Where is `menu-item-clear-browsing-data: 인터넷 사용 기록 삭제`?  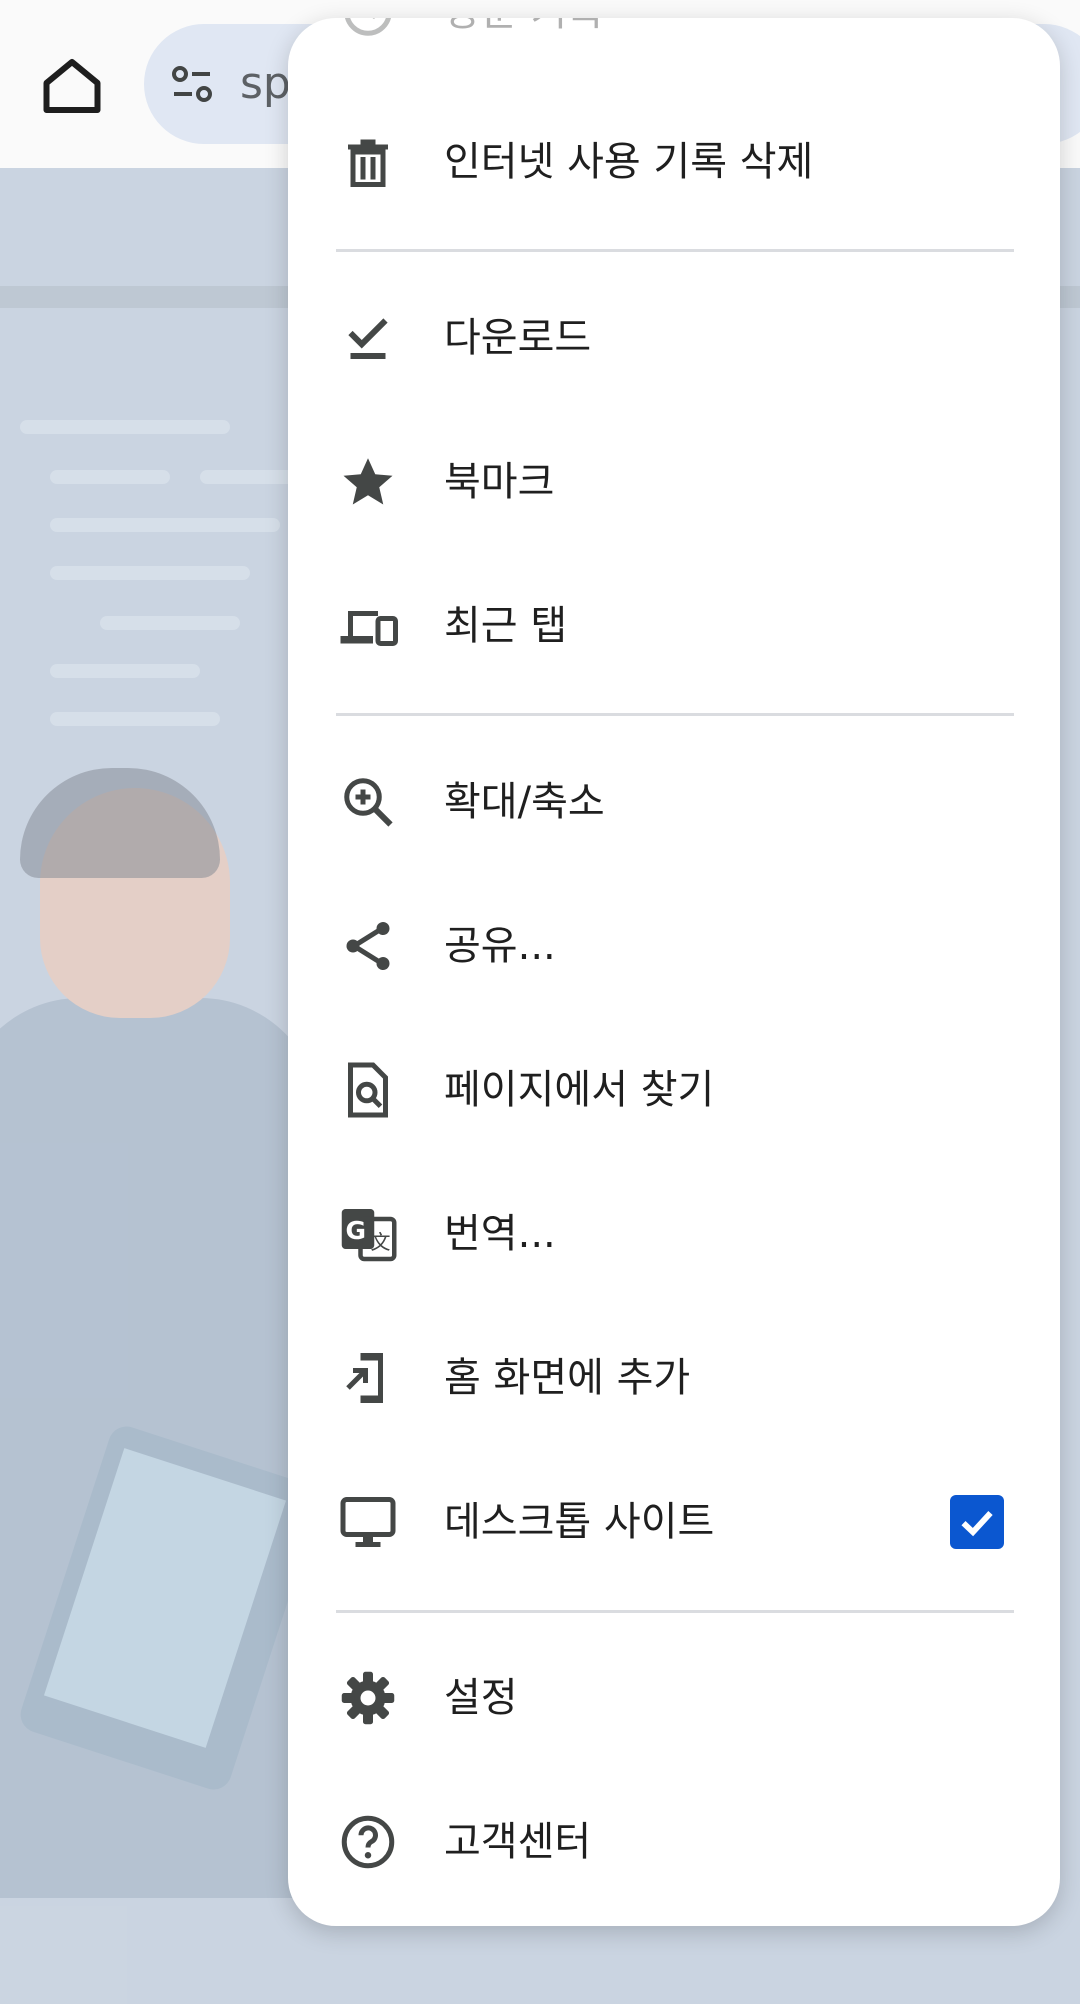 menu-item-clear-browsing-data: 인터넷 사용 기록 삭제 is located at coordinates (674, 162).